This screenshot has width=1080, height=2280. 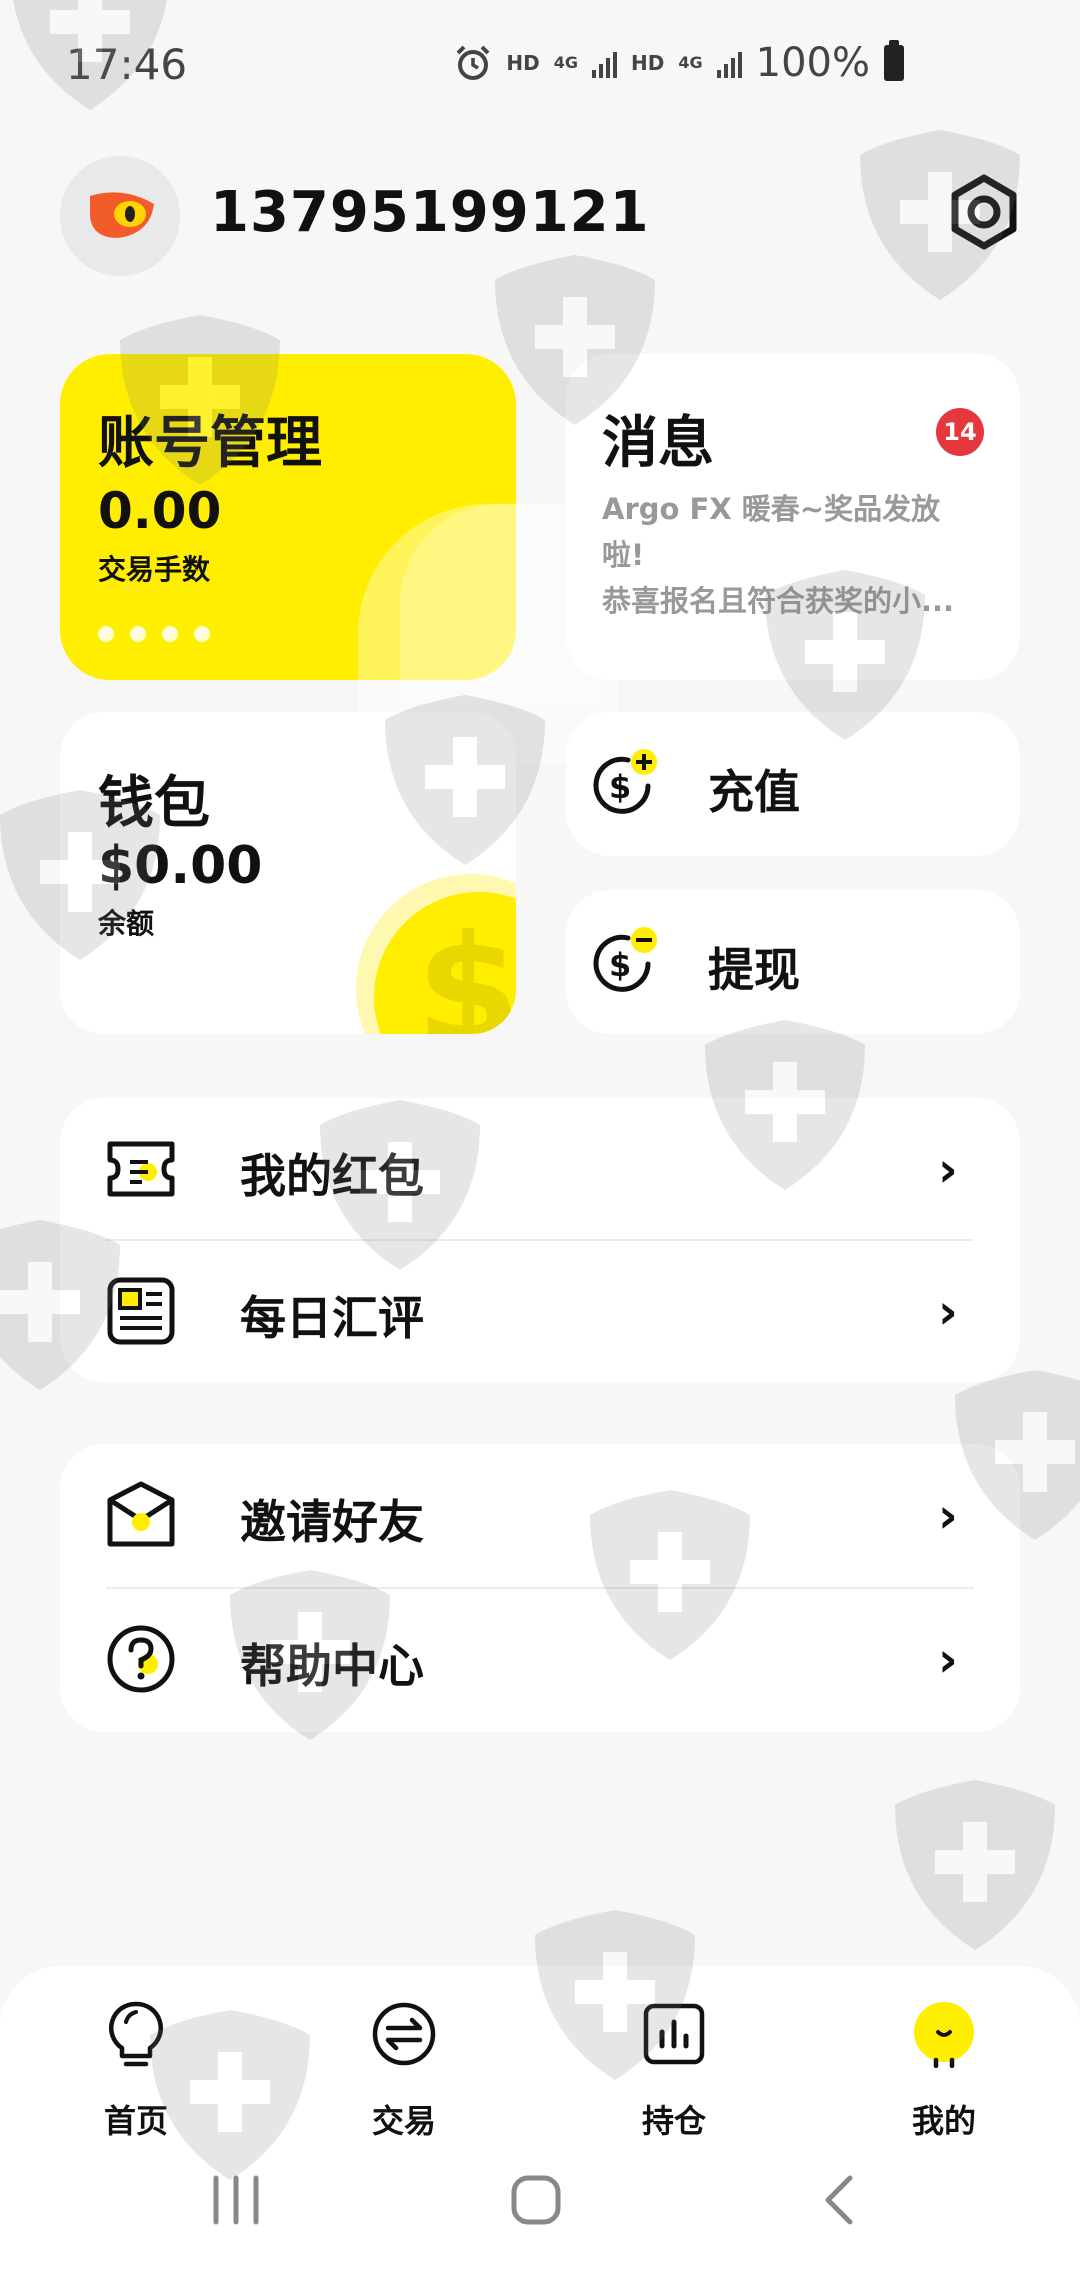 What do you see at coordinates (690, 62) in the screenshot?
I see `network-label-2: 4G` at bounding box center [690, 62].